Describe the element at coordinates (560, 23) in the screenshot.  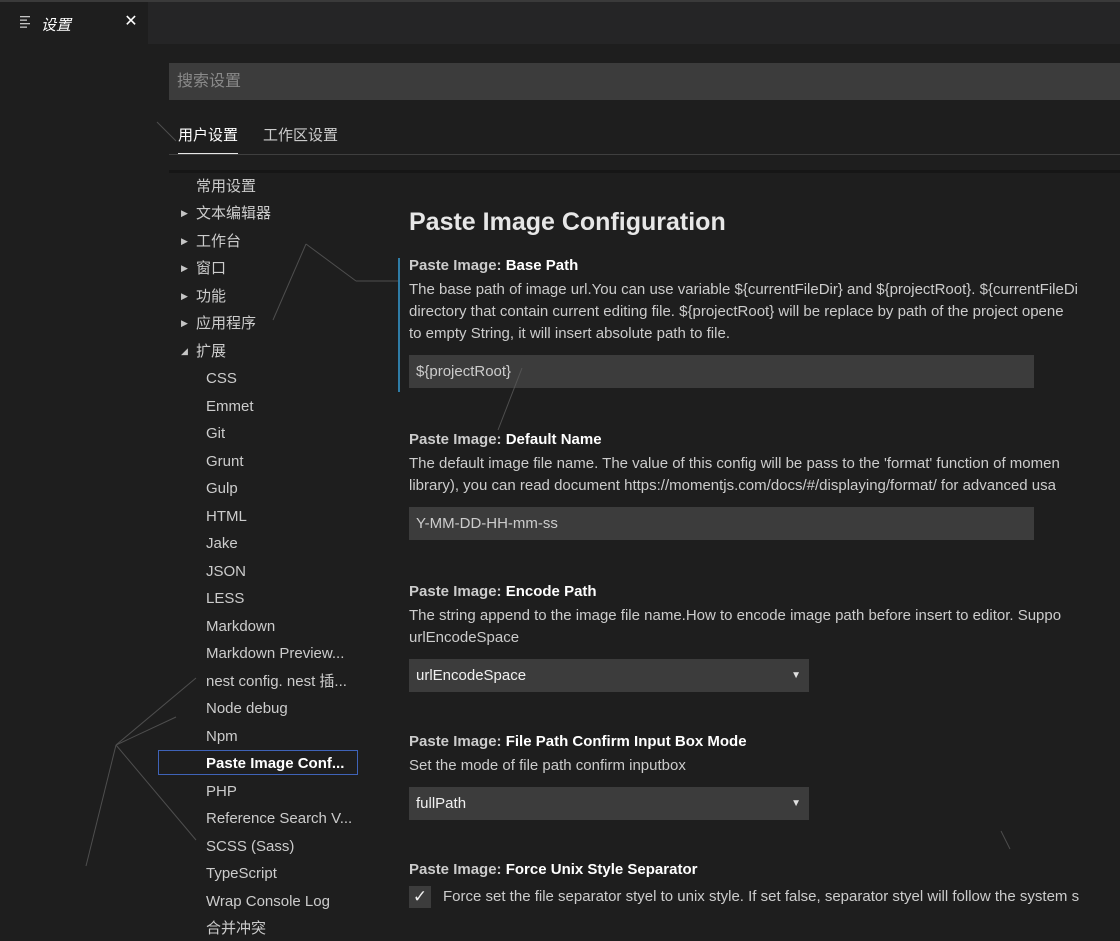
I see `editor-tab-bar: 设置 ✕` at that location.